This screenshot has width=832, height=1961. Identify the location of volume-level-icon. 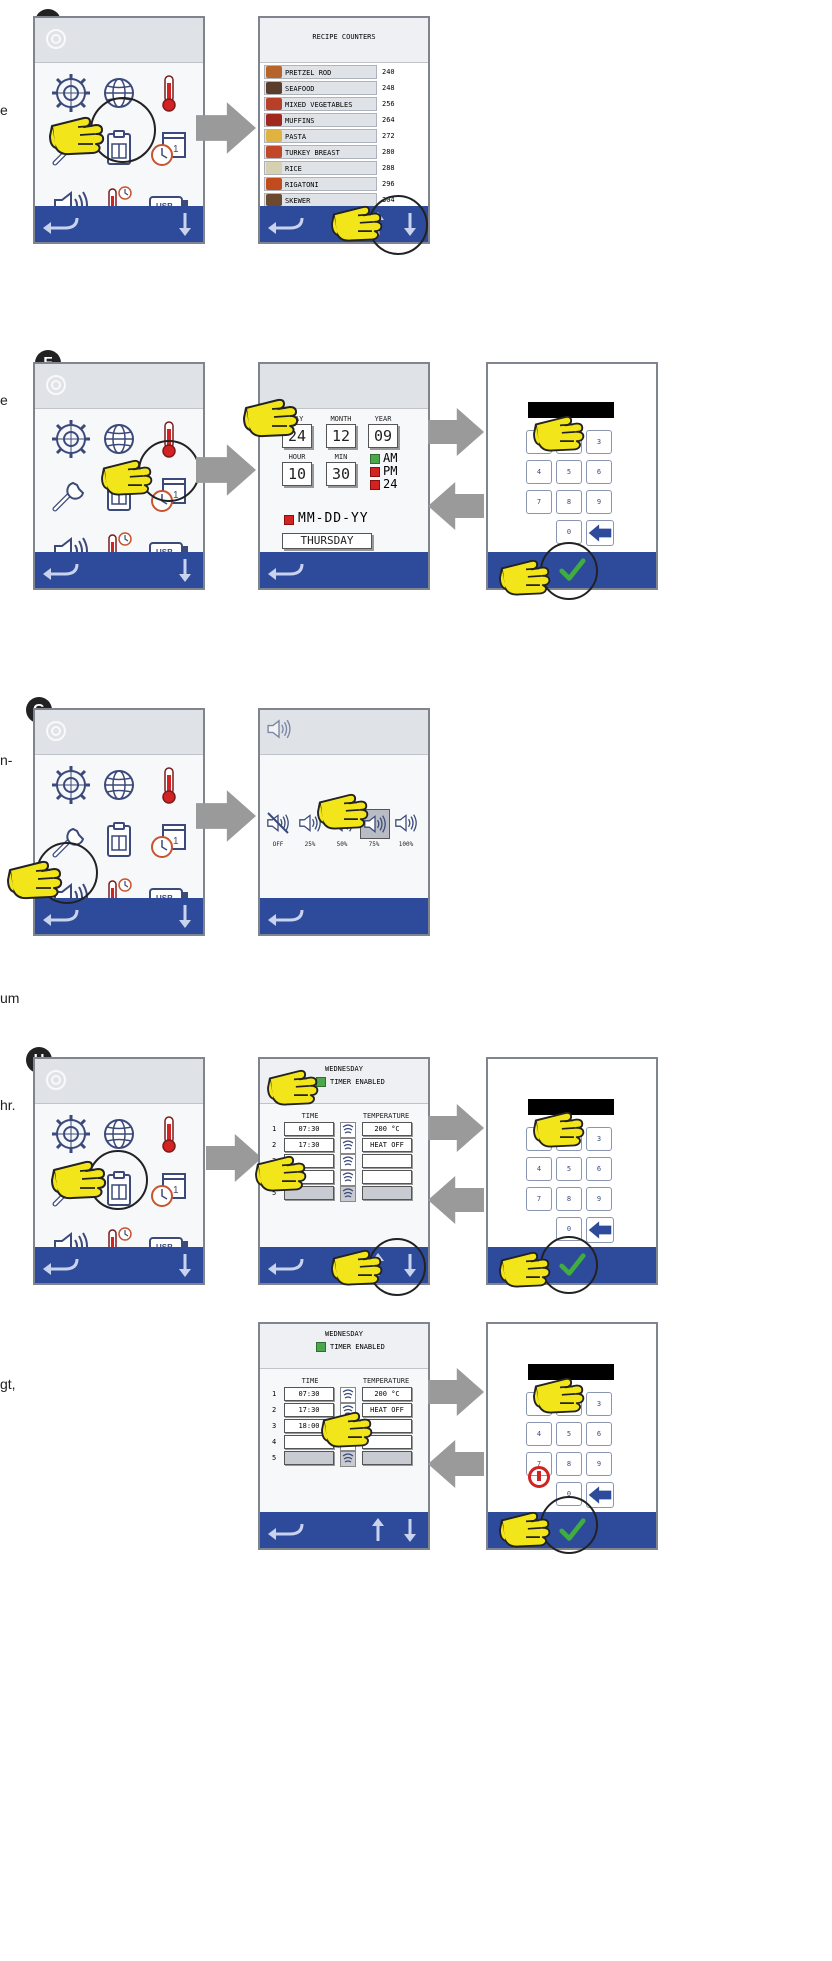
(406, 823).